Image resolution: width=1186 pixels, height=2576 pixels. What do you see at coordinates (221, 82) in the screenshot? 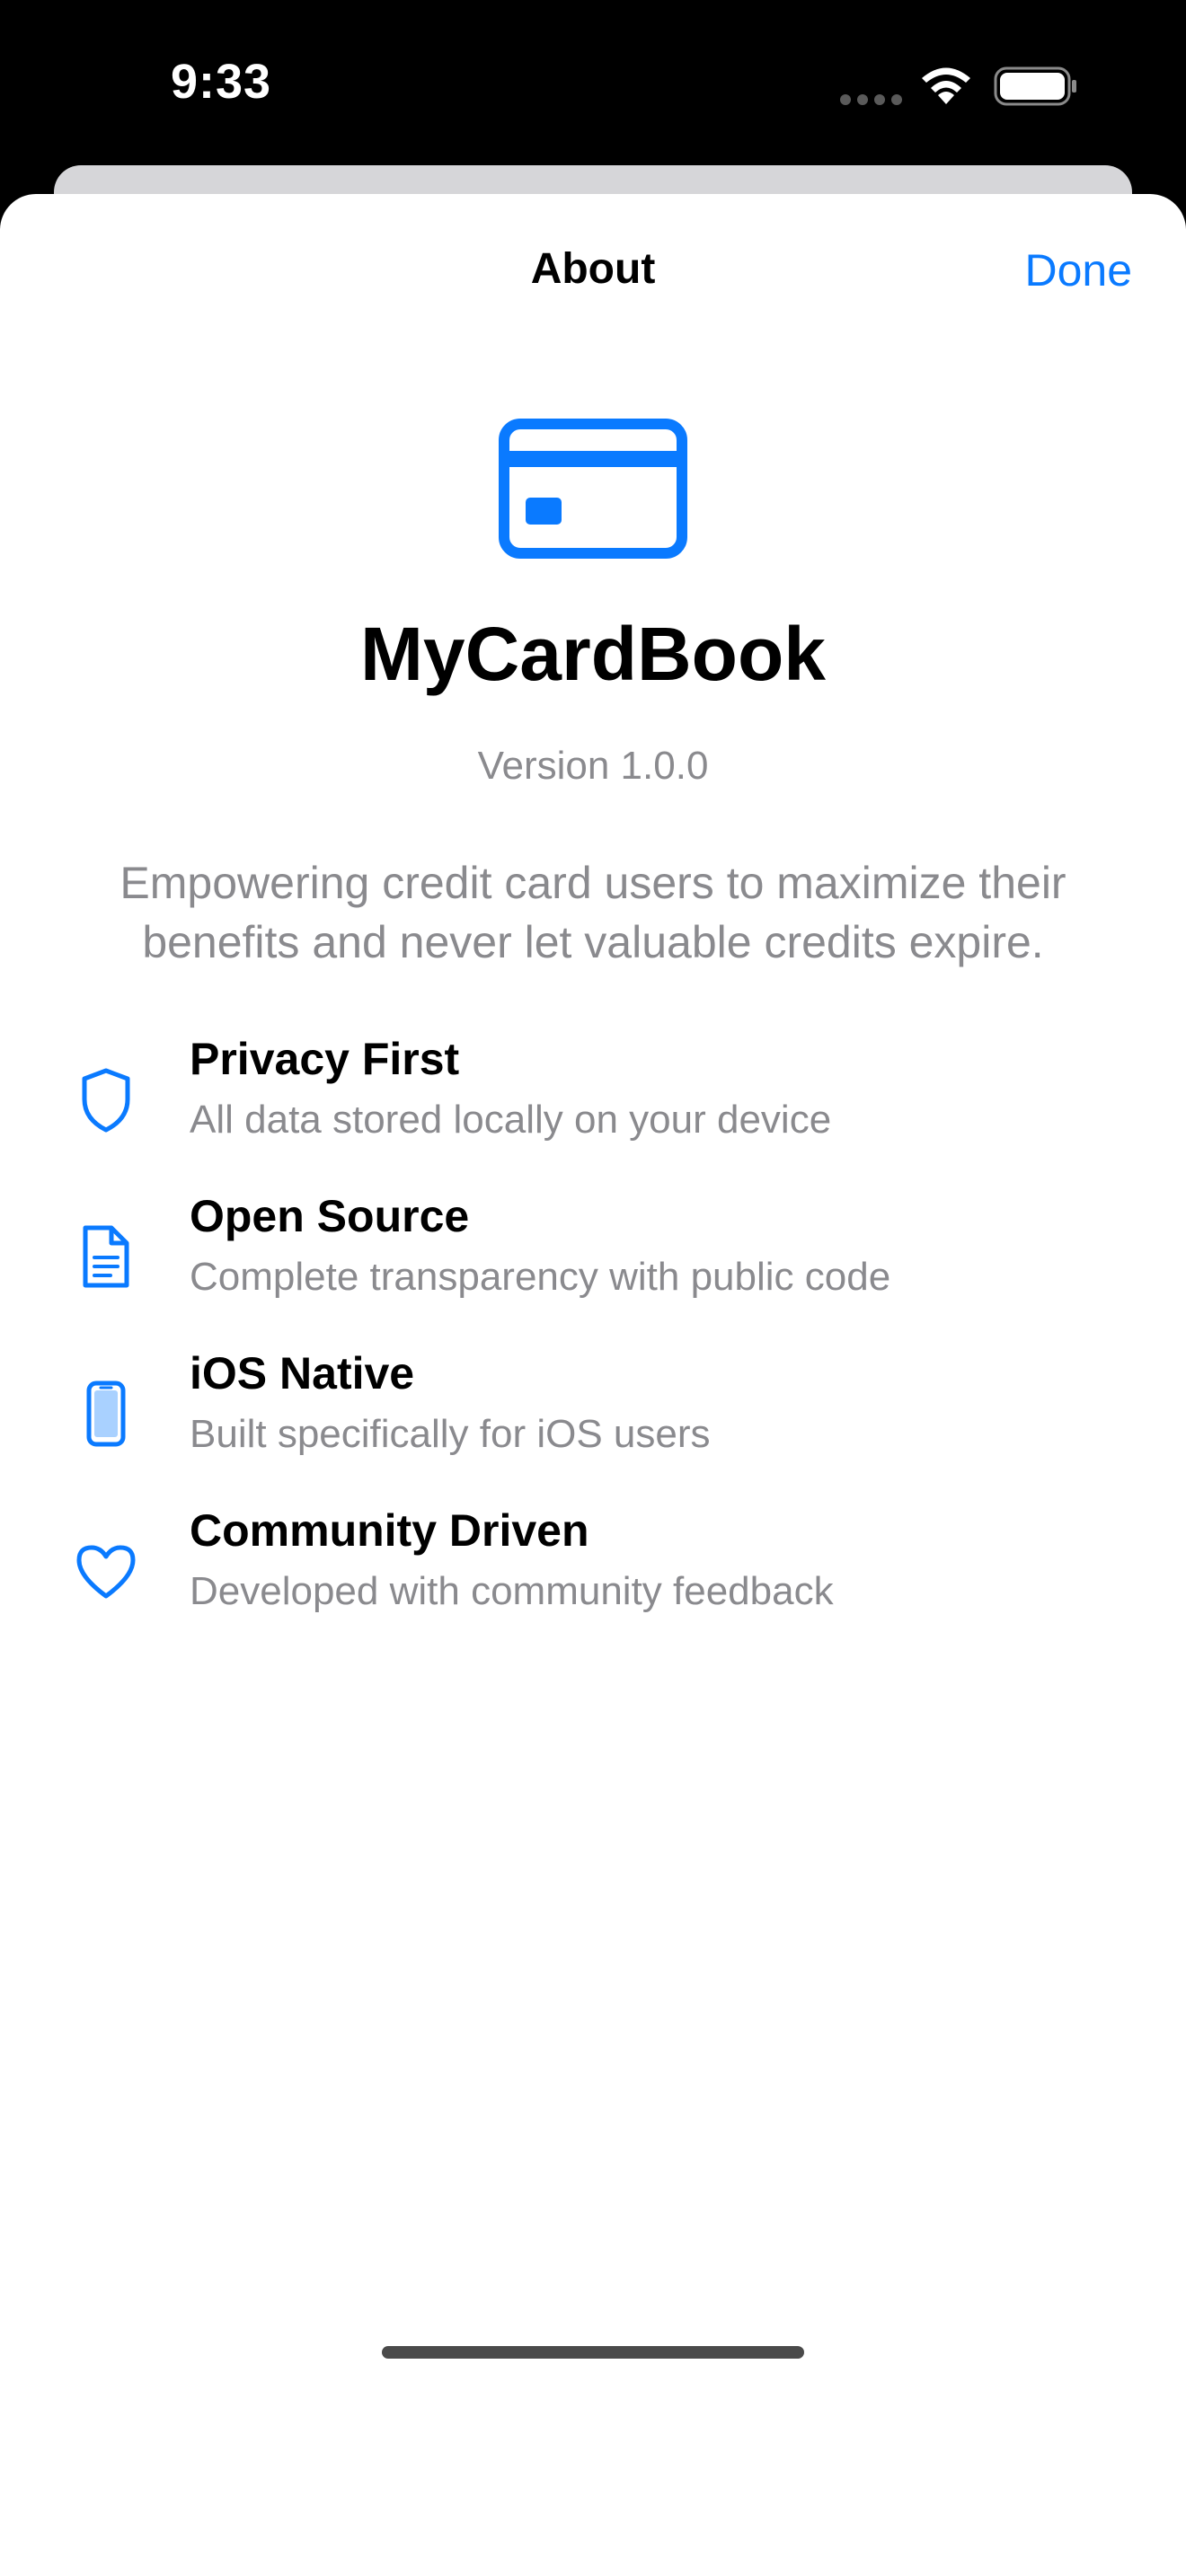
I see `status-time: 9:33` at bounding box center [221, 82].